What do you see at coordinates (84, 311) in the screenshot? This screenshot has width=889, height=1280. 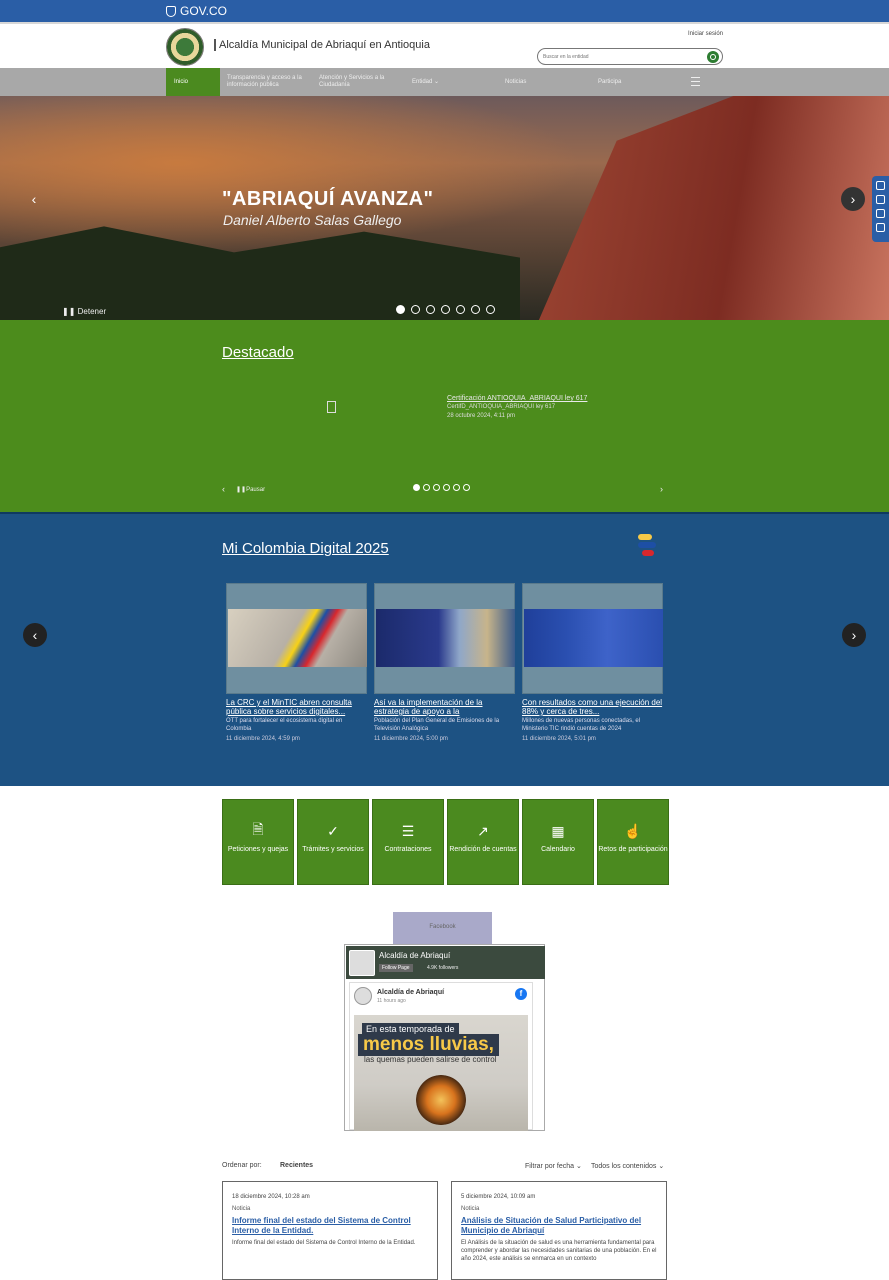 I see `hero-stop-button: ❚❚ Detener` at bounding box center [84, 311].